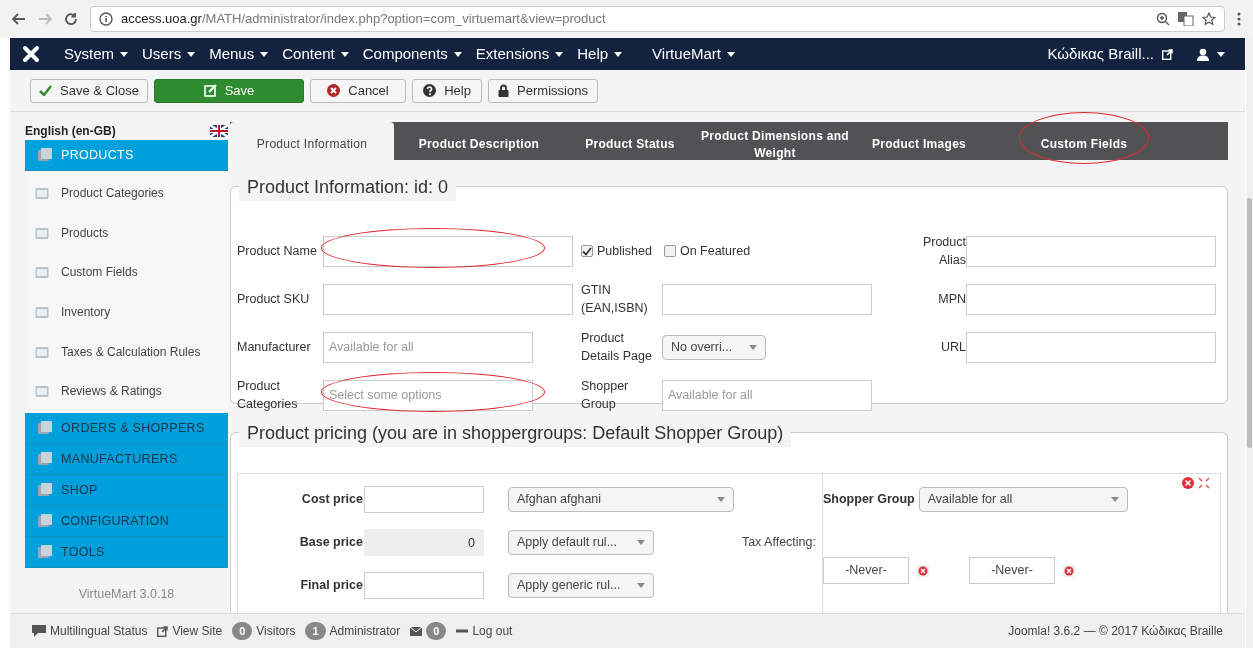 Image resolution: width=1253 pixels, height=648 pixels. I want to click on menu-icon, so click(1239, 19).